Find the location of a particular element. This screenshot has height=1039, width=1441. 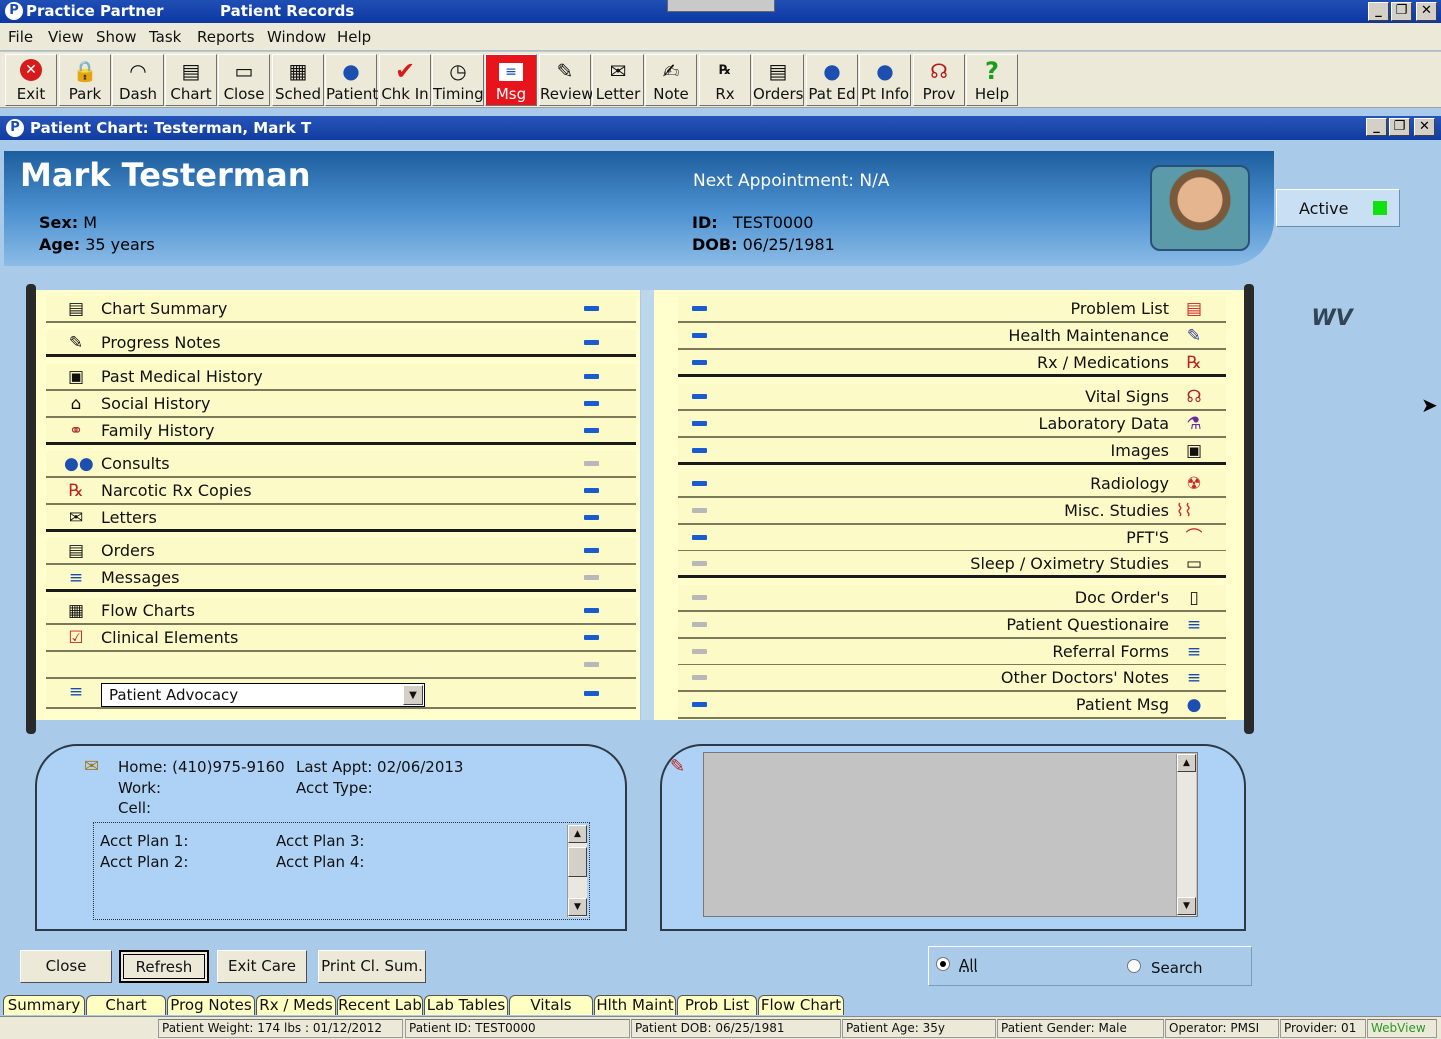

webview-globe-icon: WV is located at coordinates (1332, 326).